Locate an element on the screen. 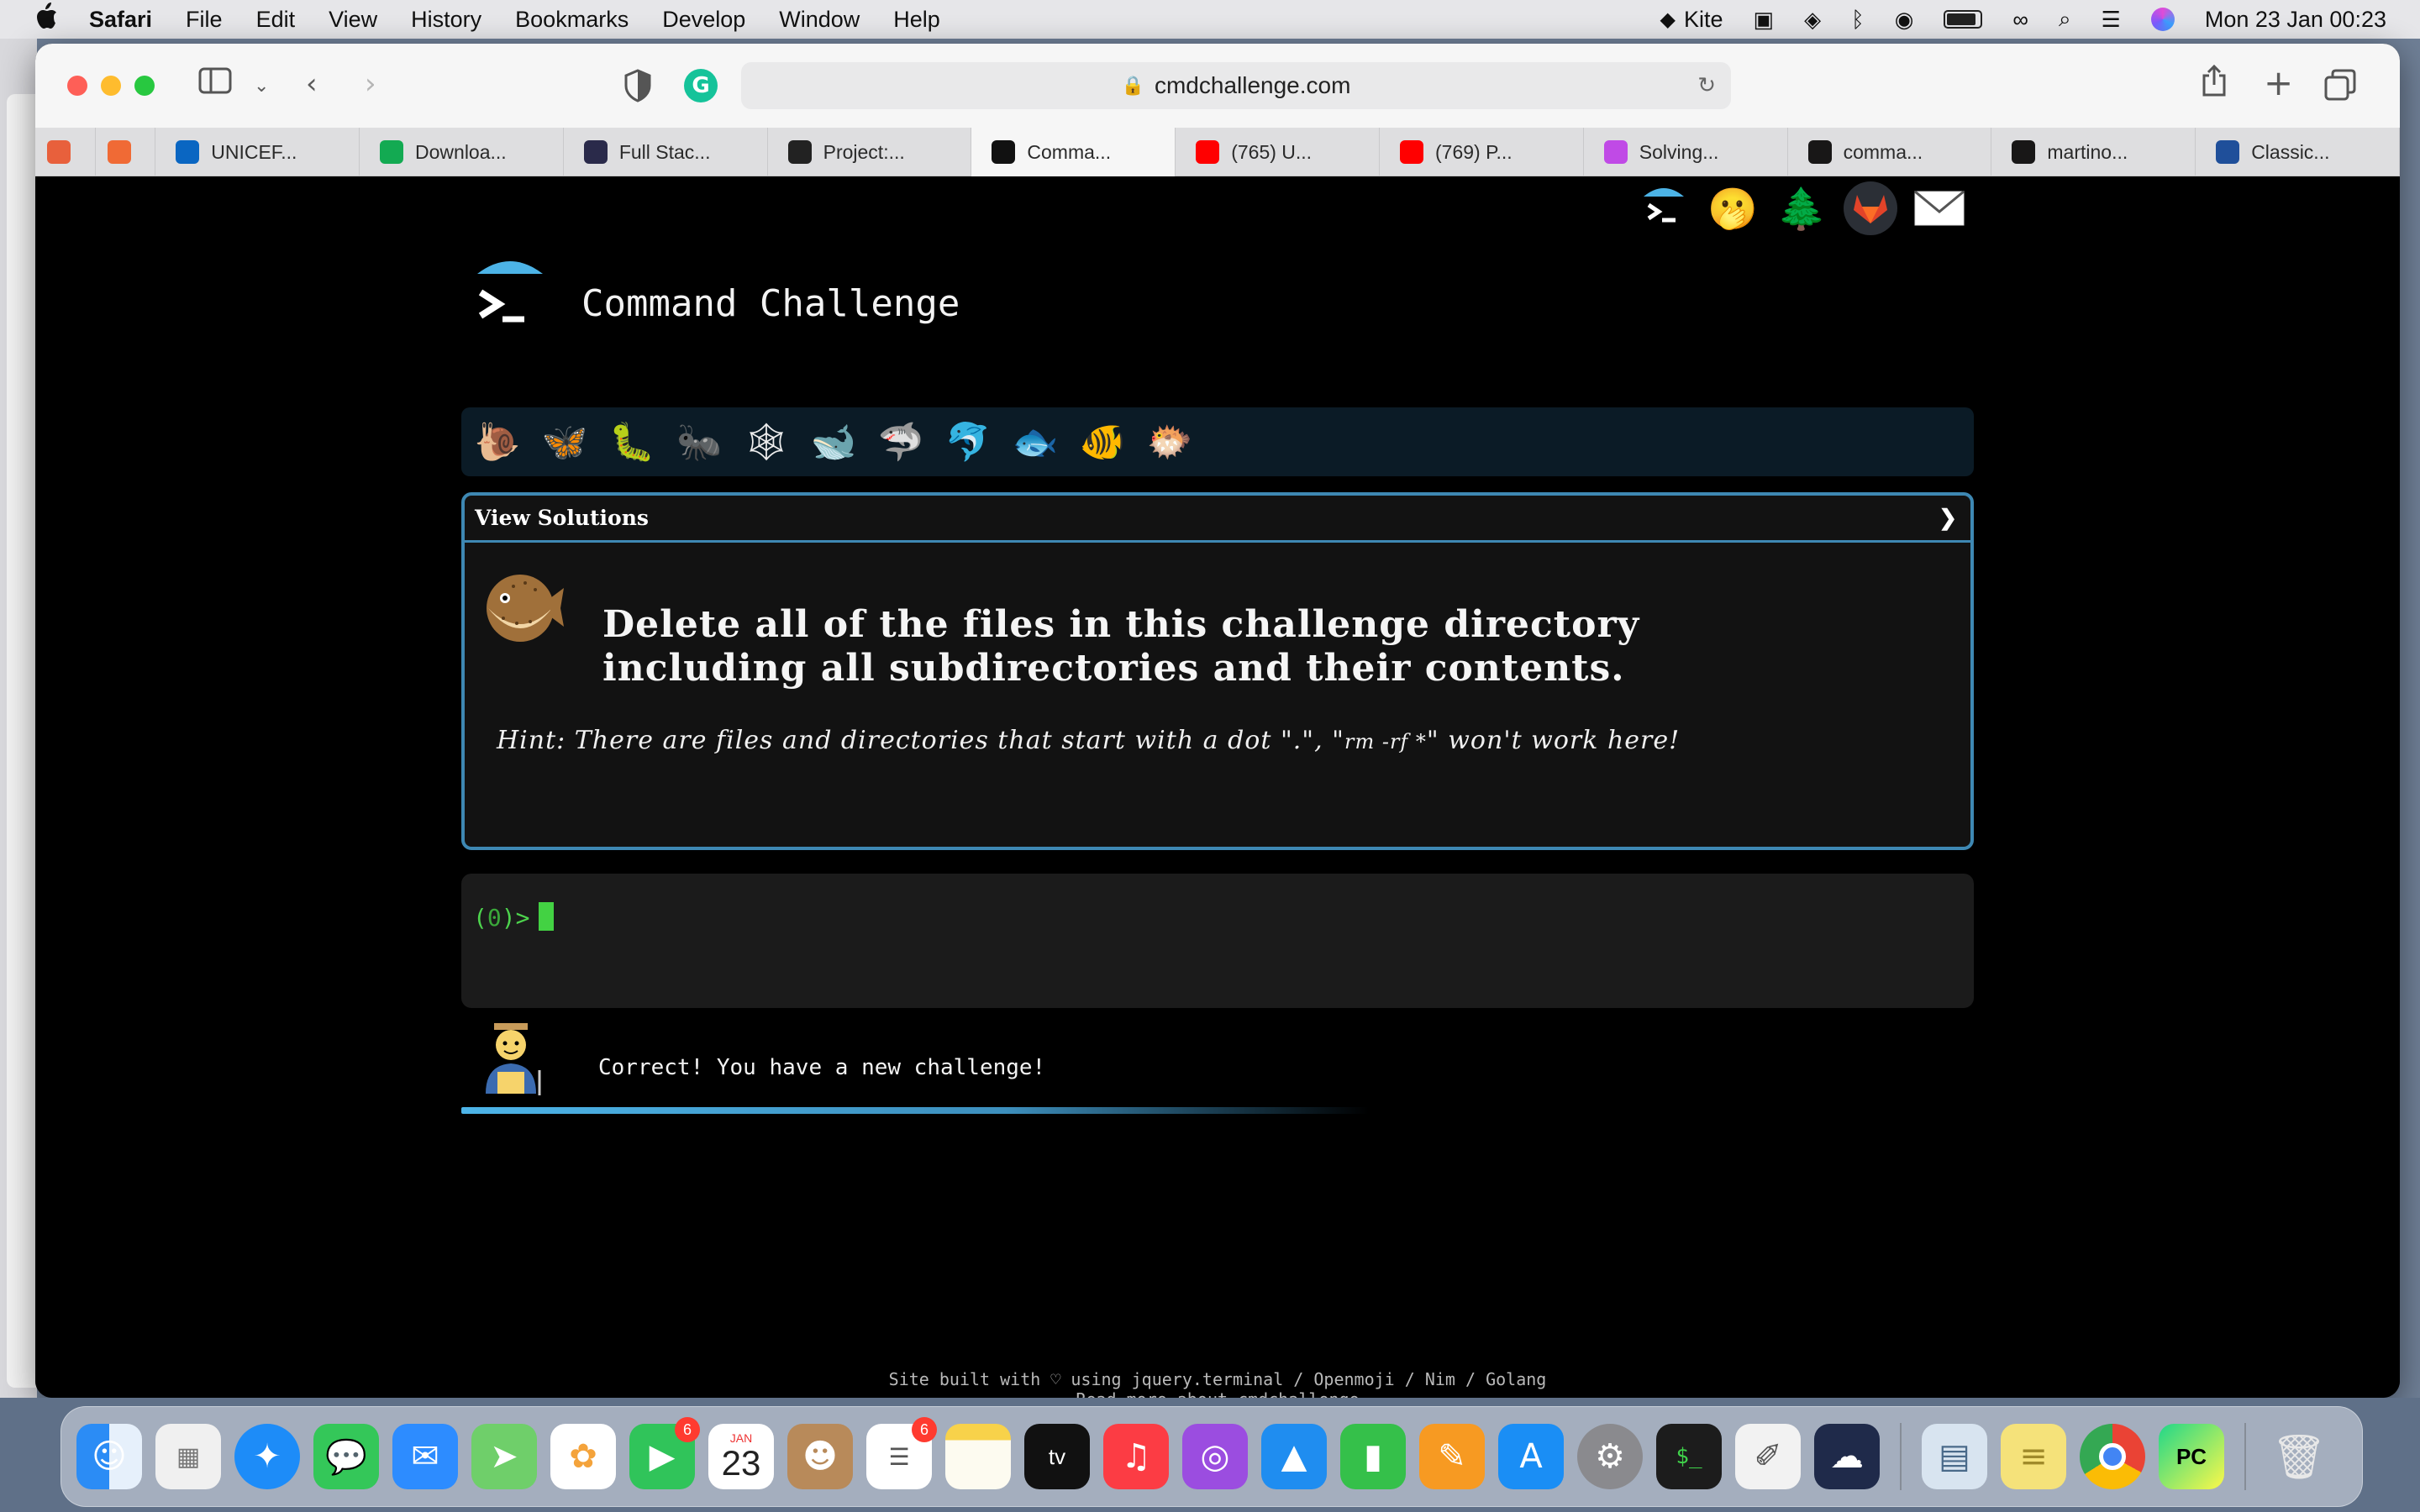 This screenshot has width=2420, height=1512. stickies-icon: ≡ is located at coordinates (2034, 1456).